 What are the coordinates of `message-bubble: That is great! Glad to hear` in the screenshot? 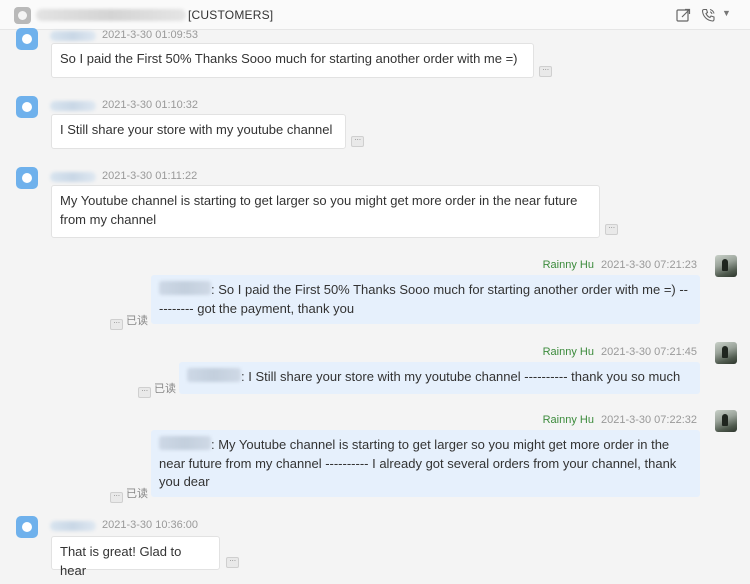 It's located at (135, 557).